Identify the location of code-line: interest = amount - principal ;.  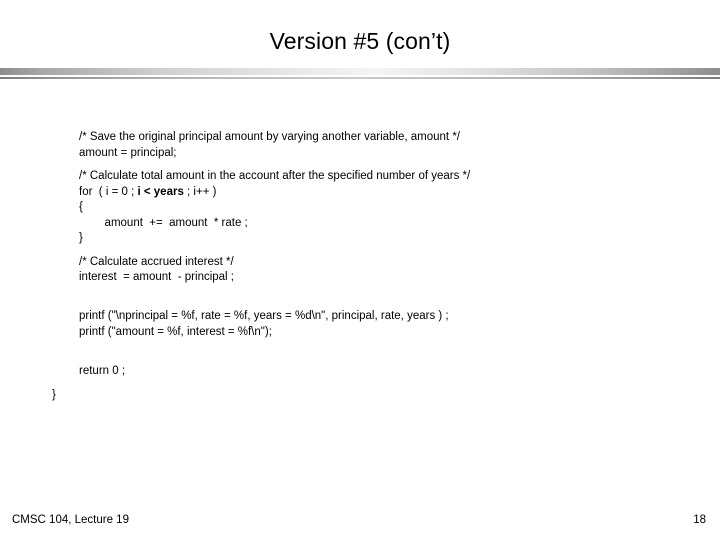
(157, 277).